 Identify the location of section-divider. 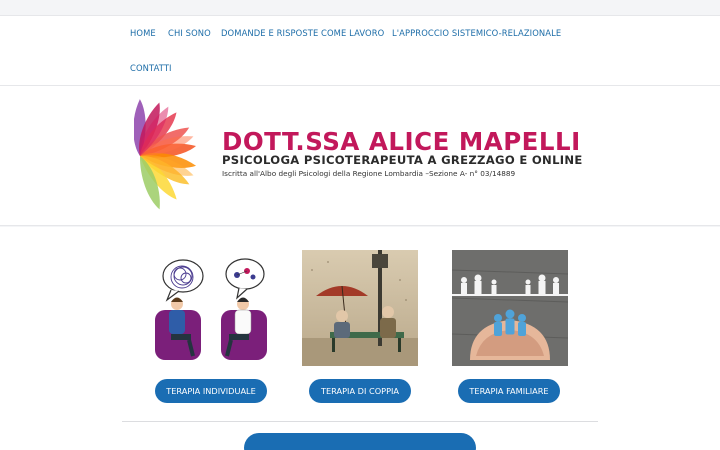
(360, 421).